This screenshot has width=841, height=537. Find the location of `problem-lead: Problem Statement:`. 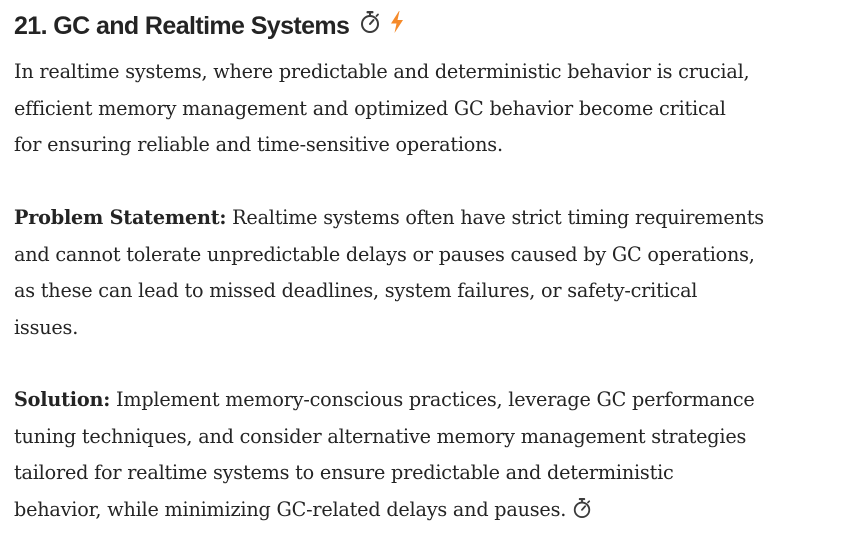

problem-lead: Problem Statement: is located at coordinates (120, 217).